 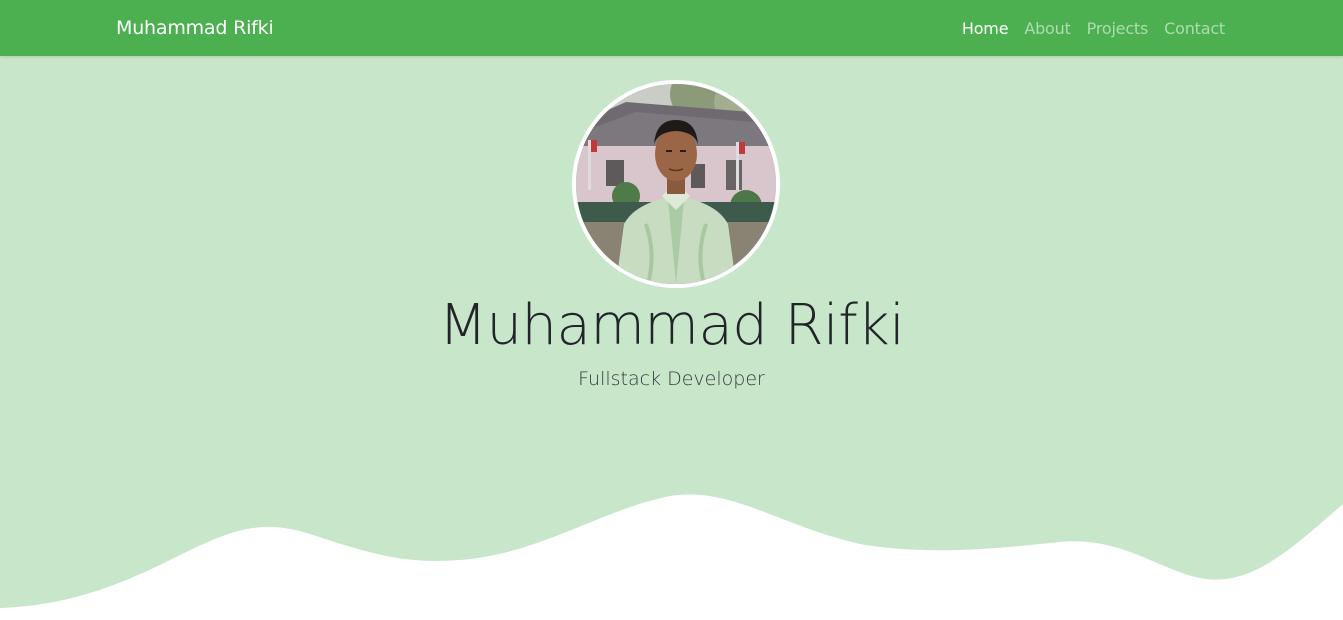 I want to click on nav-link-contact: Contact, so click(x=1194, y=28).